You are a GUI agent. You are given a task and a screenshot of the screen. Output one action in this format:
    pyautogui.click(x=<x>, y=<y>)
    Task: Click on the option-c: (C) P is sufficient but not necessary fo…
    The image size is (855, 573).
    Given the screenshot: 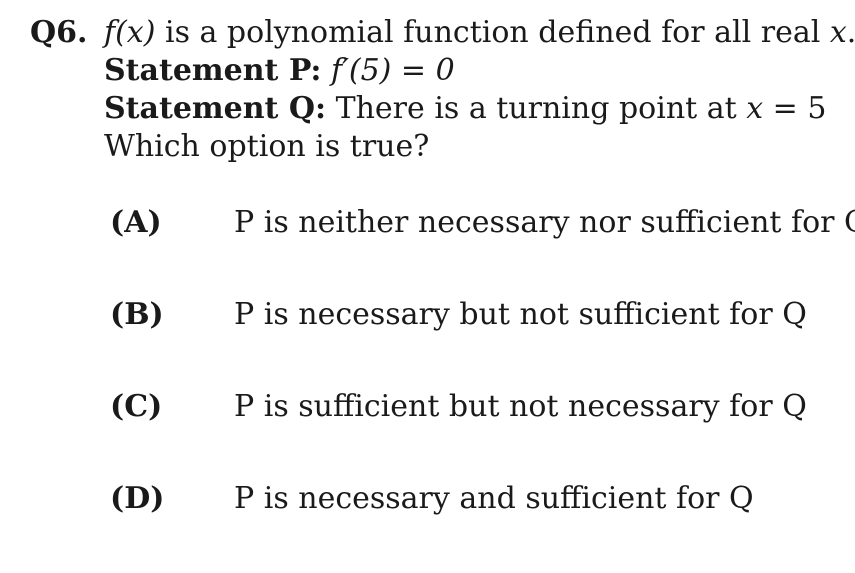 What is the action you would take?
    pyautogui.click(x=480, y=435)
    